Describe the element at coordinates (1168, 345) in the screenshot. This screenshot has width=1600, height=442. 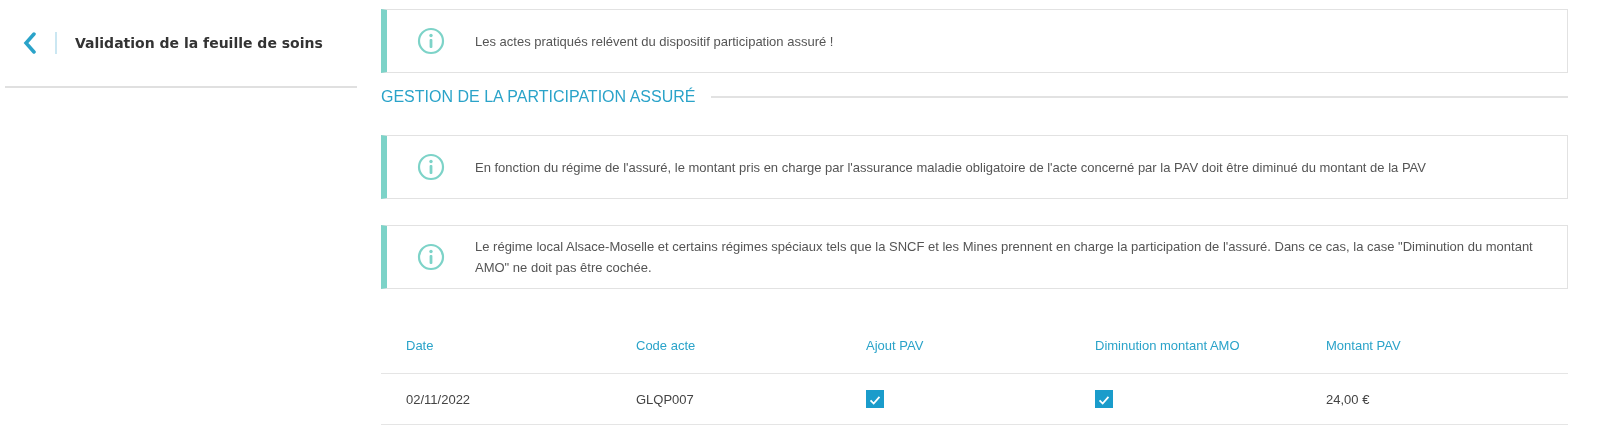
I see `column-header: Diminution montant AMO` at that location.